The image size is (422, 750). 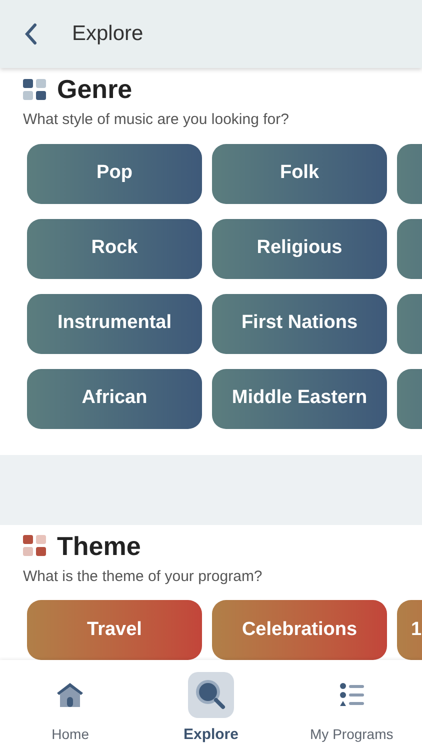 I want to click on theme-button: 1, so click(x=409, y=630).